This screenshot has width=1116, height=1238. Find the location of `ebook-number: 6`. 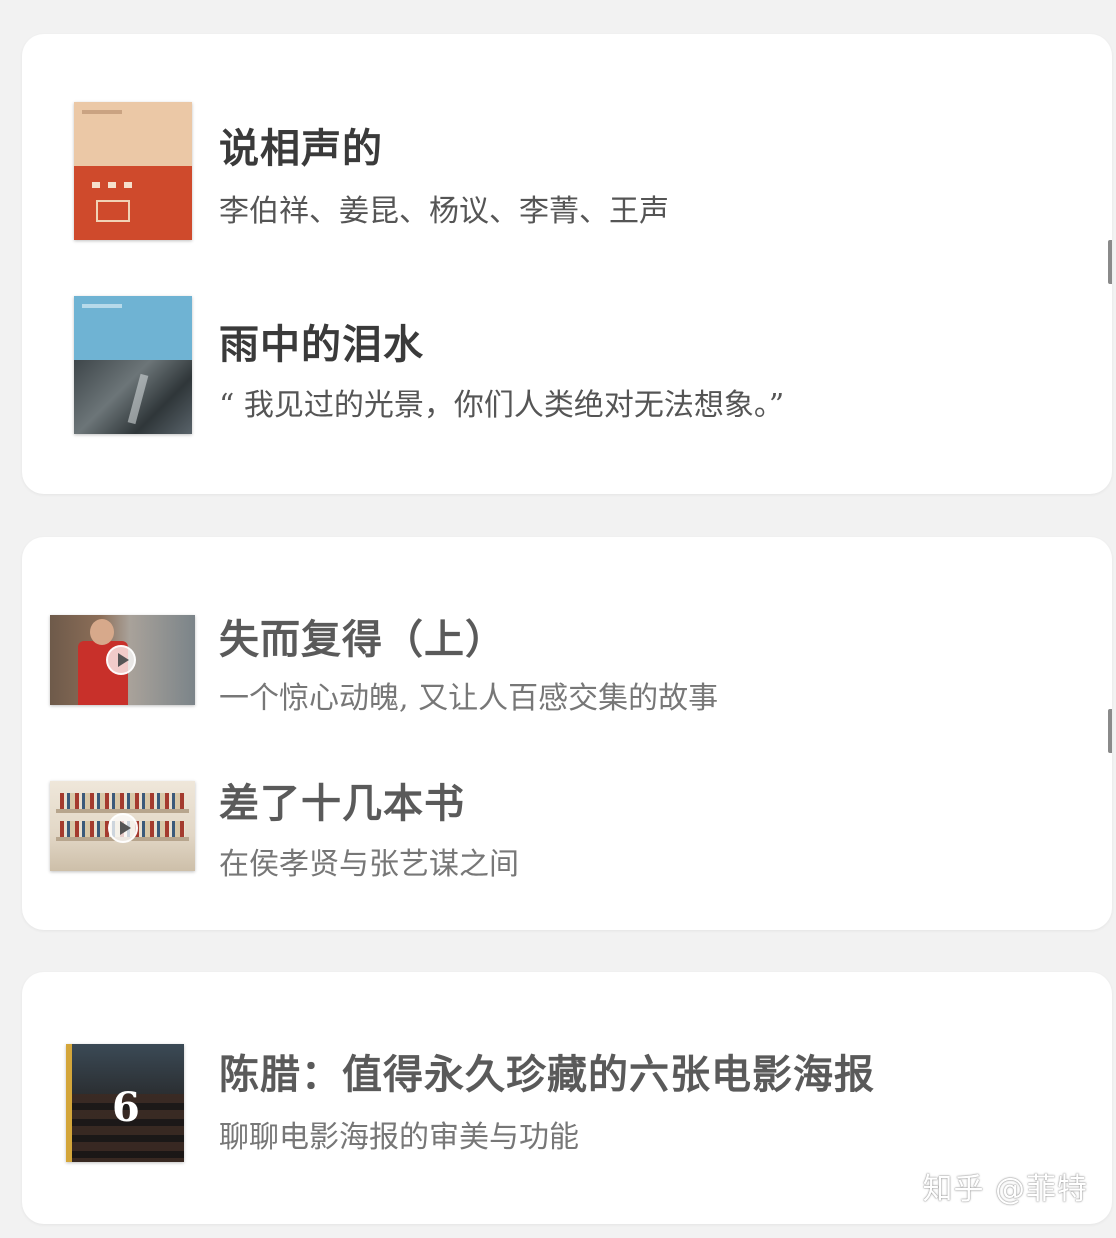

ebook-number: 6 is located at coordinates (126, 1107).